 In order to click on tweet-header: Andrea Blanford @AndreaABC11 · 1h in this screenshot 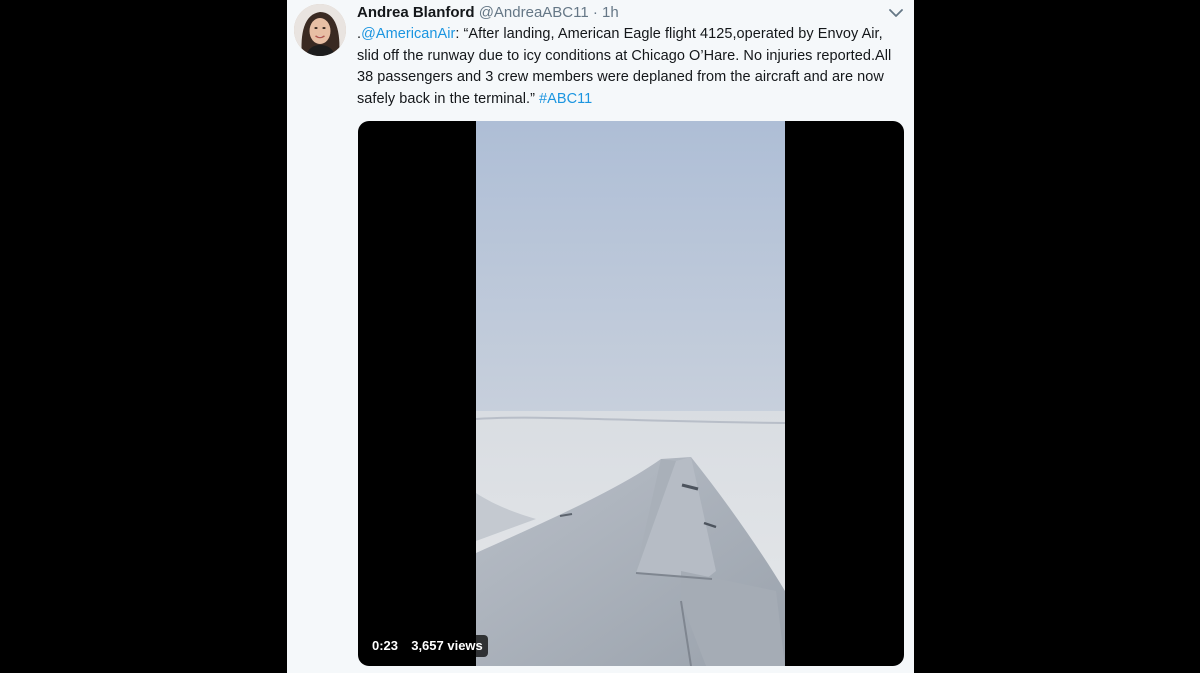, I will do `click(488, 13)`.